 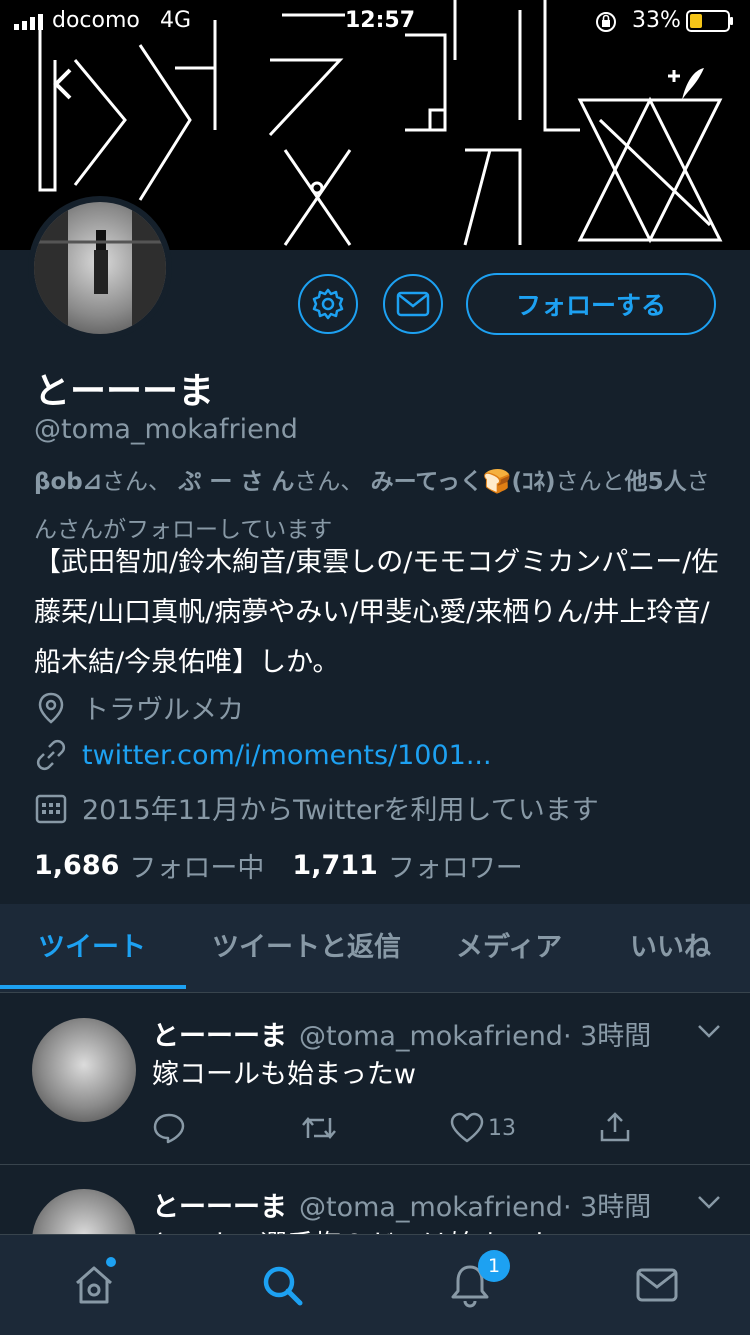 What do you see at coordinates (28, 22) in the screenshot?
I see `signal-icon` at bounding box center [28, 22].